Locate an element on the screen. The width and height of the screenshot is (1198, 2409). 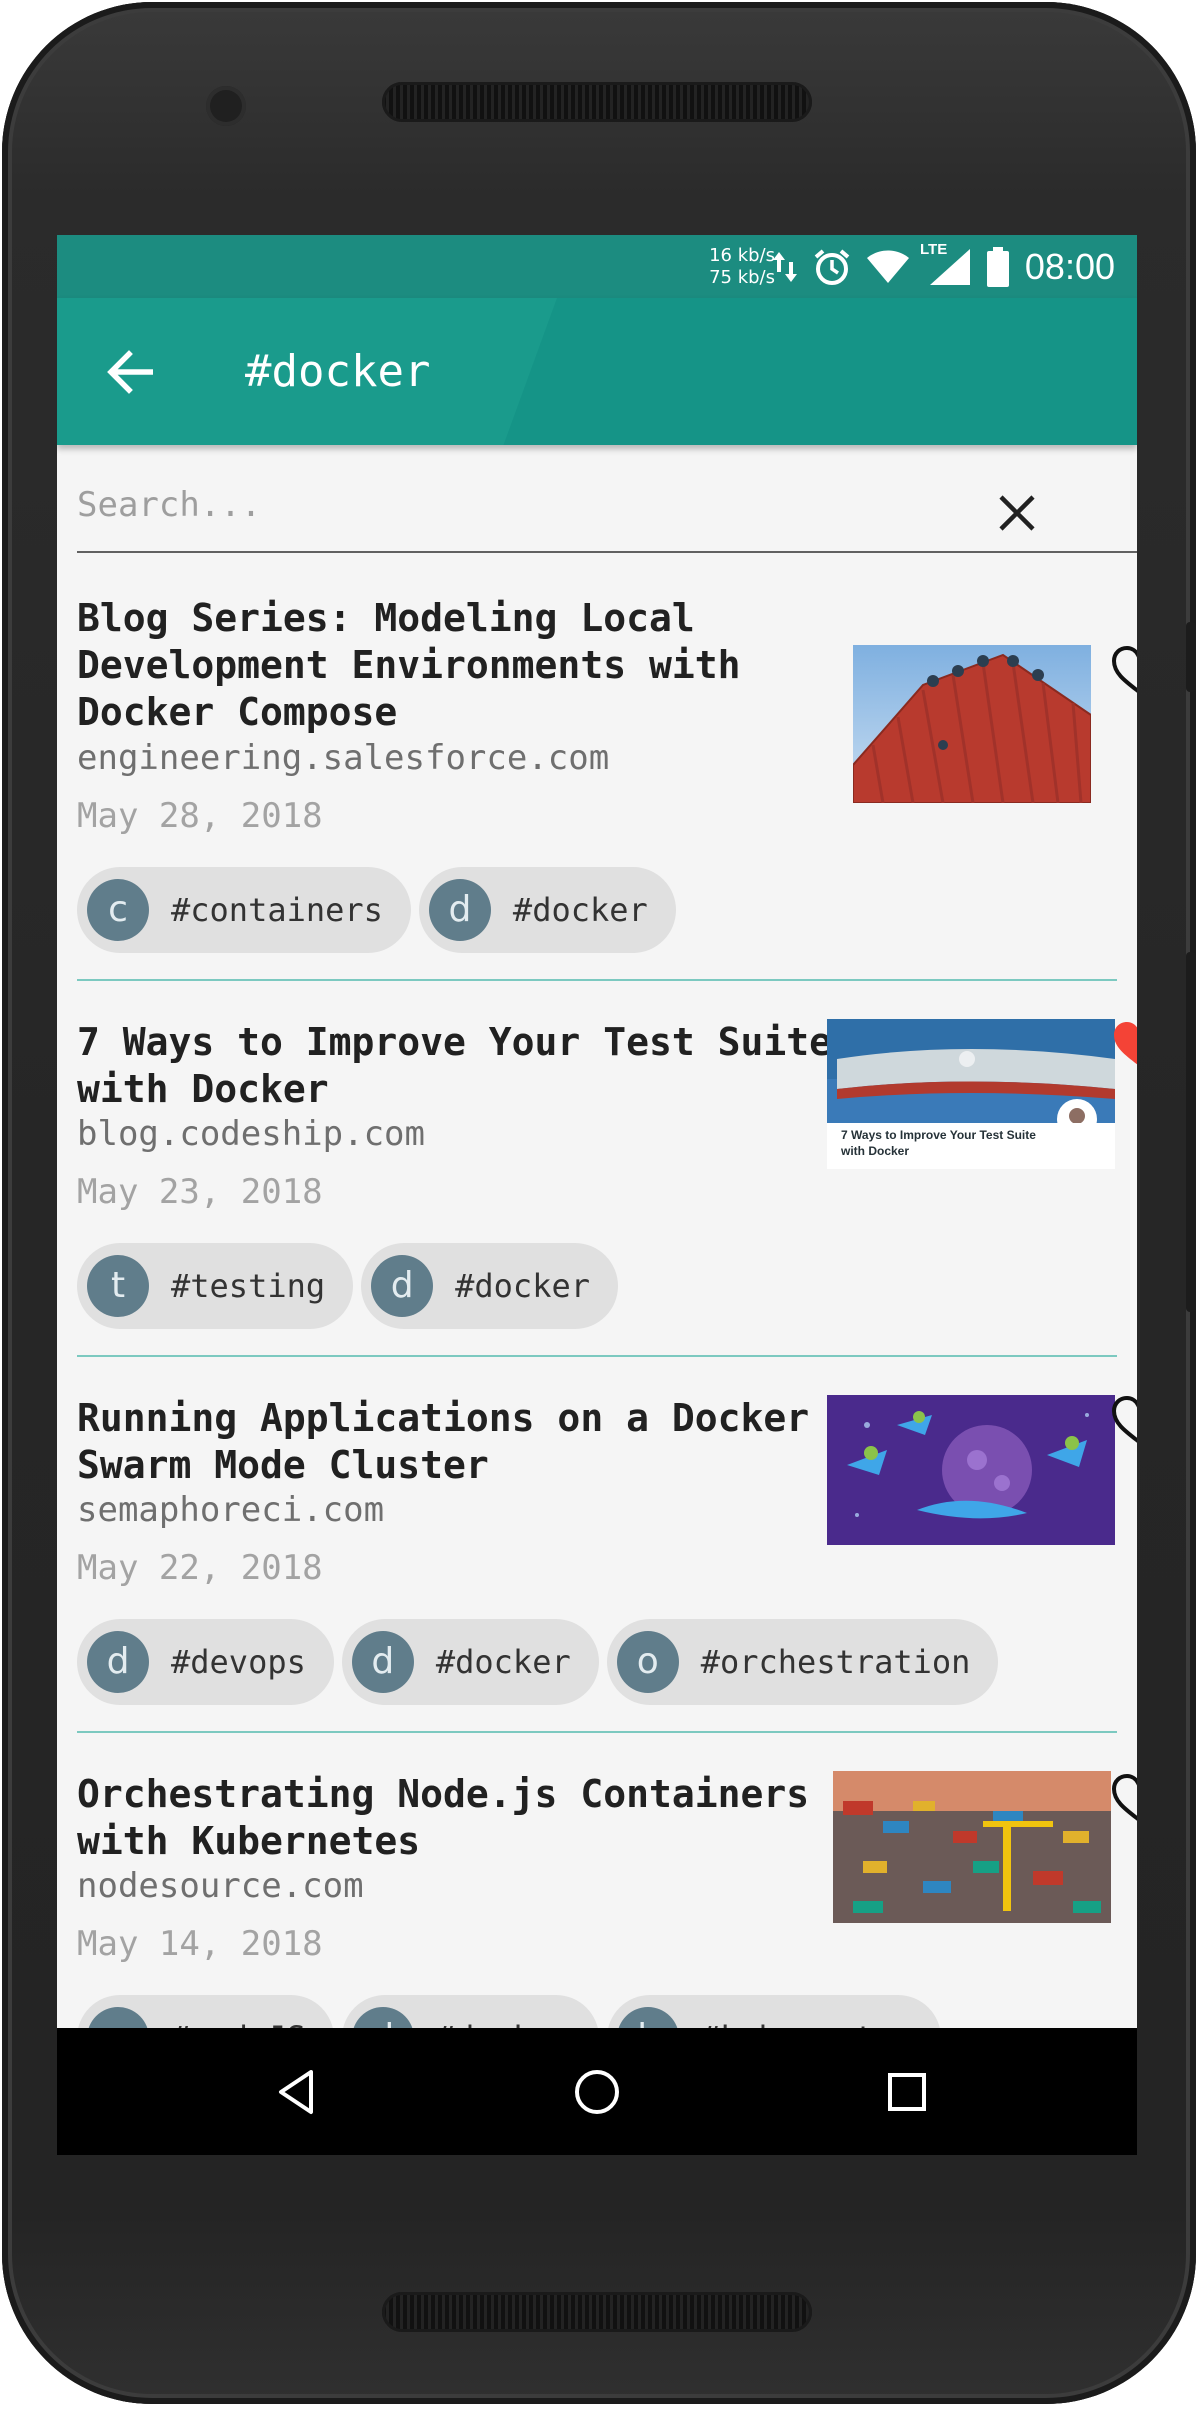
status-bar: 16 kb/s 75 kb/s LTE 08:00 is located at coordinates (597, 266).